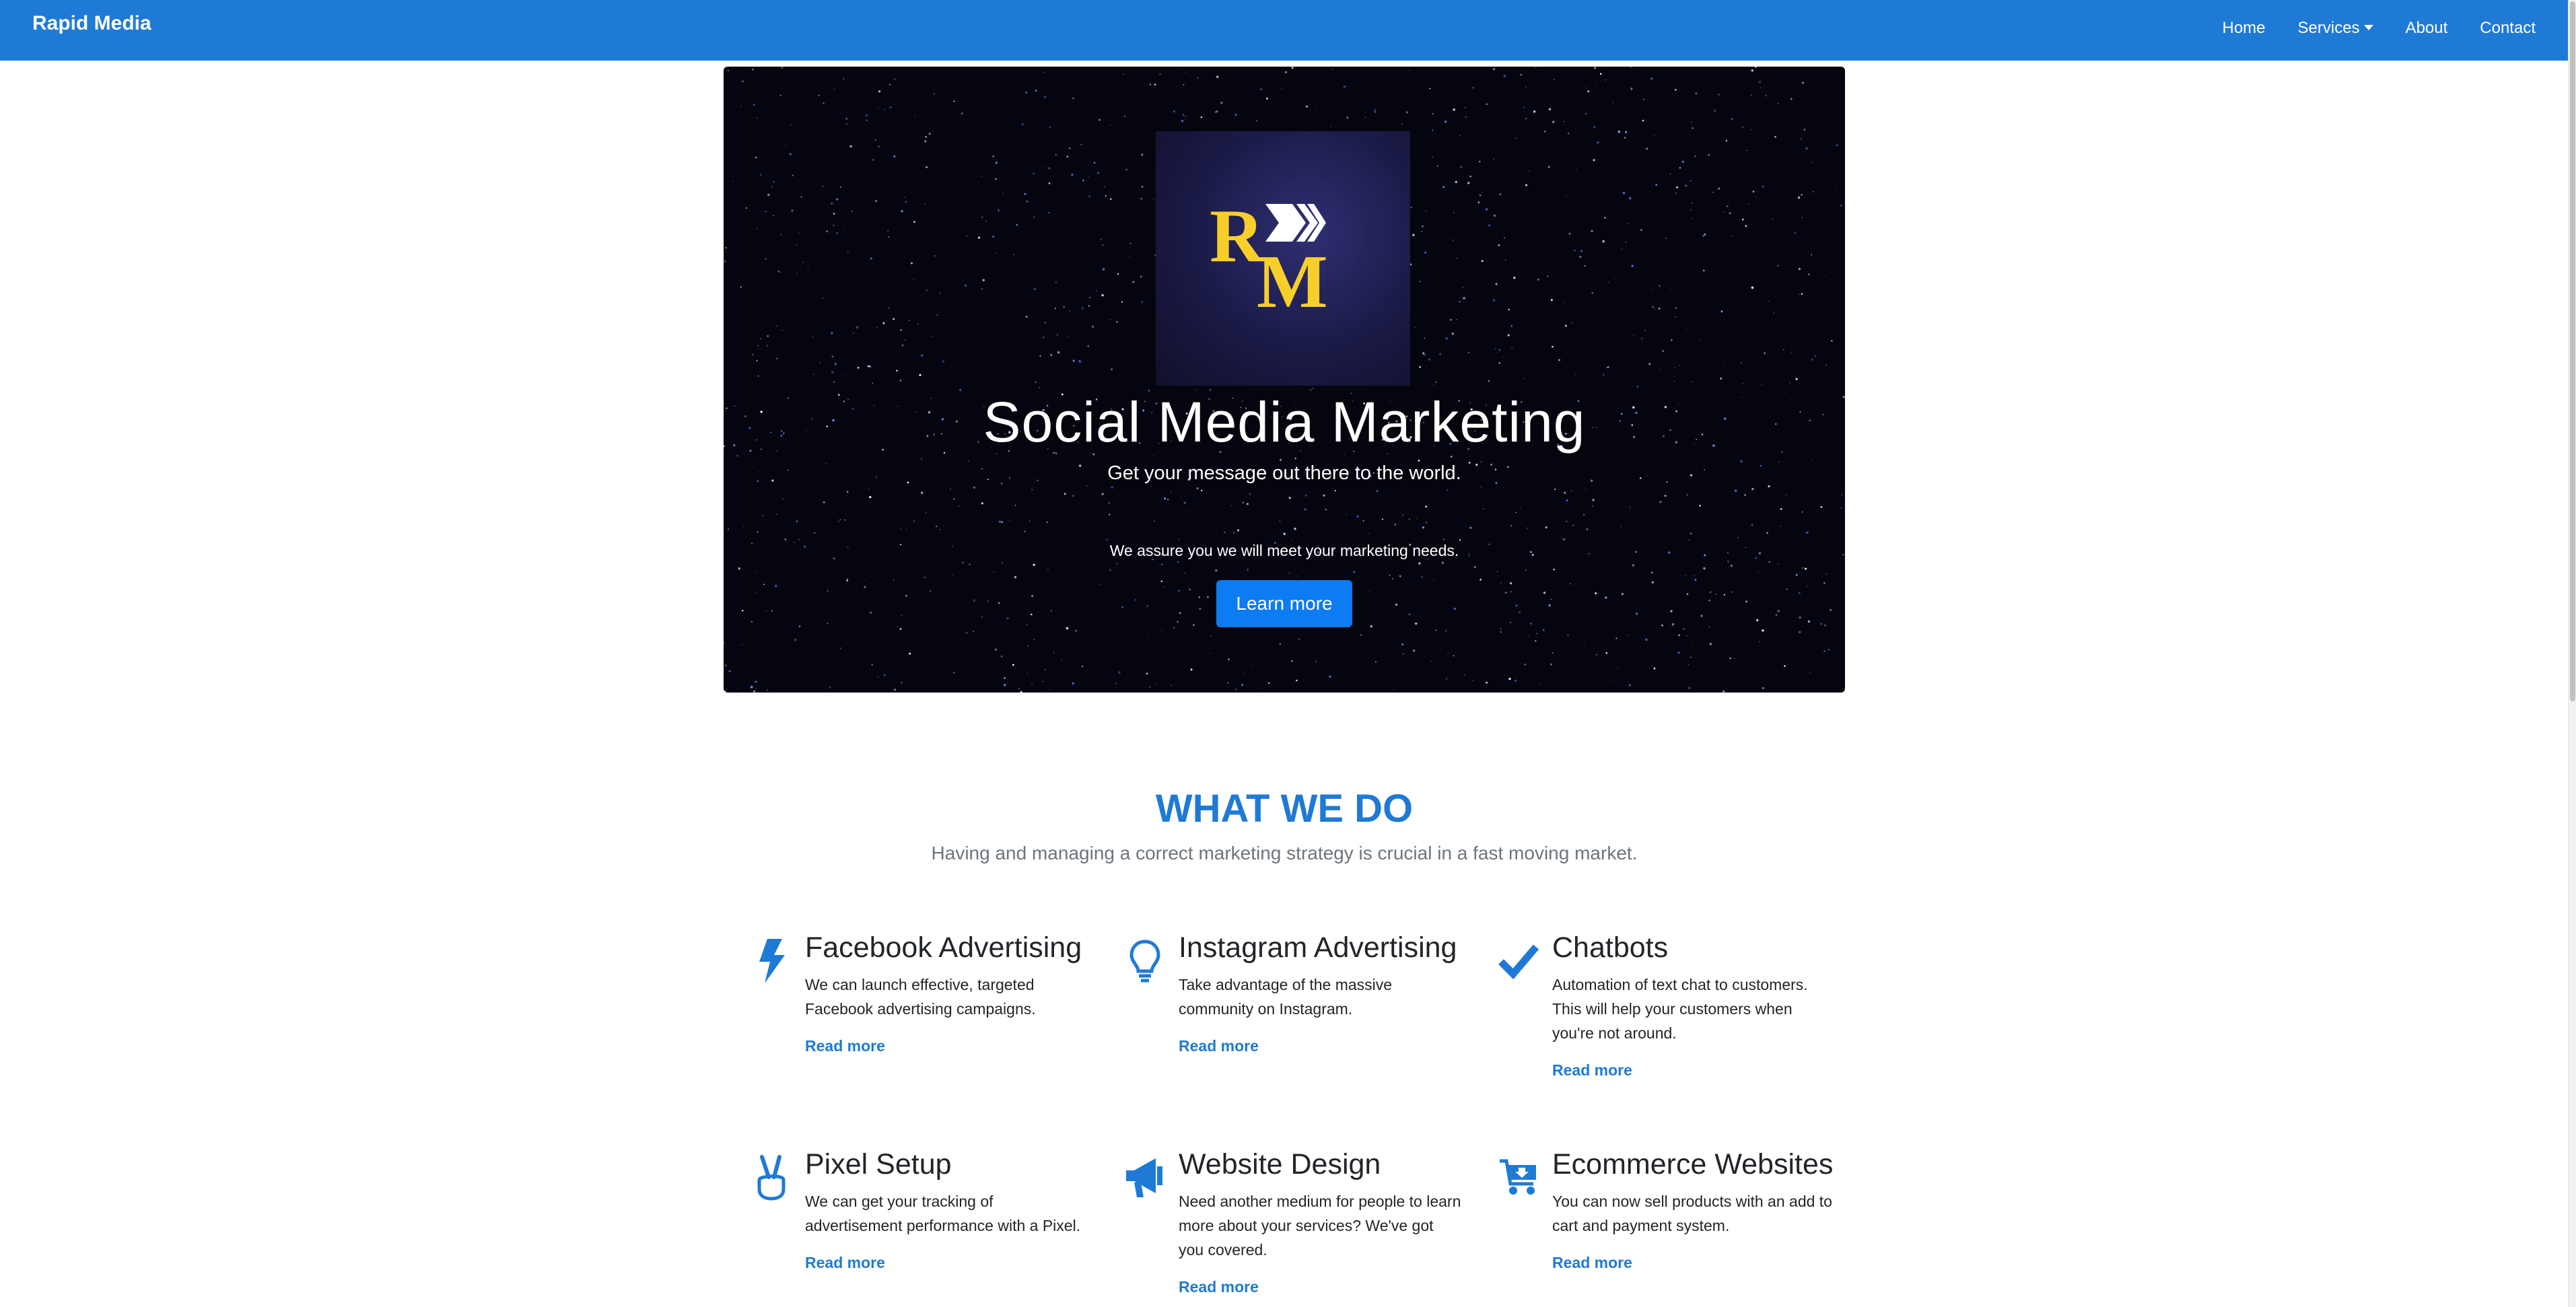  What do you see at coordinates (2427, 28) in the screenshot?
I see `nav-about: About` at bounding box center [2427, 28].